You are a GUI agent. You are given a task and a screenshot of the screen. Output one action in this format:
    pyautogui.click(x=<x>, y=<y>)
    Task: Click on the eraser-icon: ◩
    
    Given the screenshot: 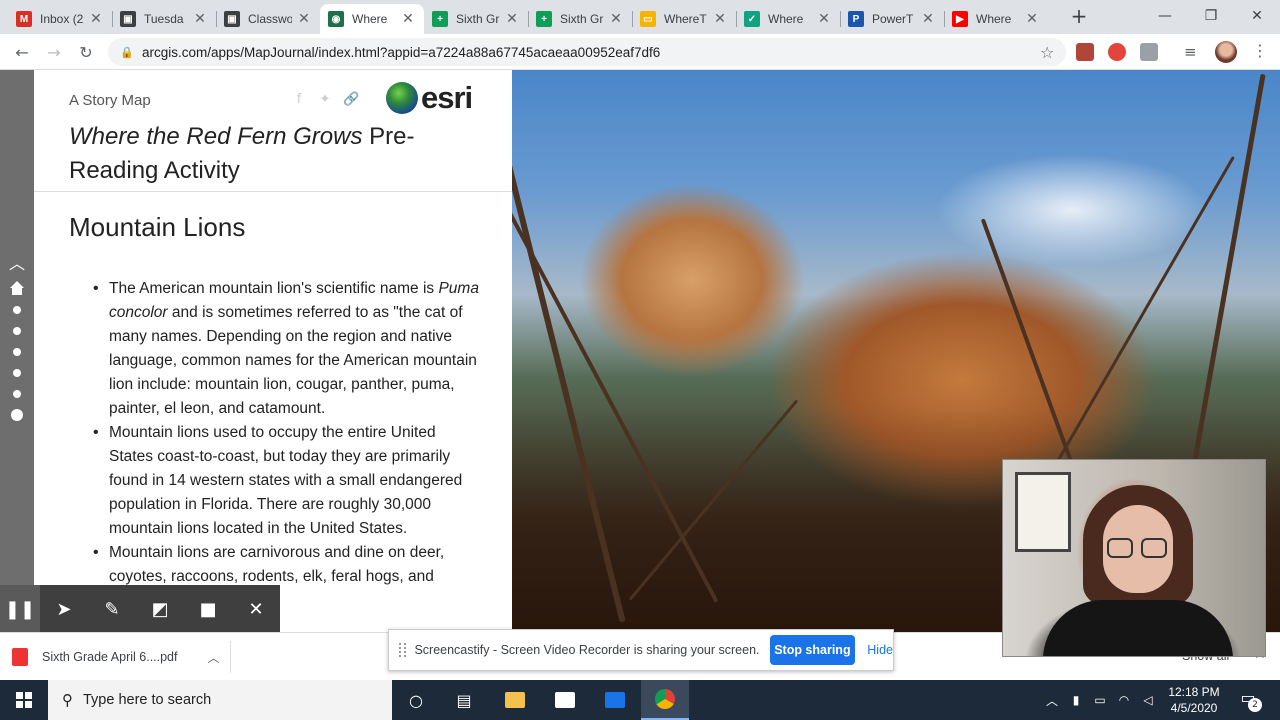 What is the action you would take?
    pyautogui.click(x=160, y=609)
    